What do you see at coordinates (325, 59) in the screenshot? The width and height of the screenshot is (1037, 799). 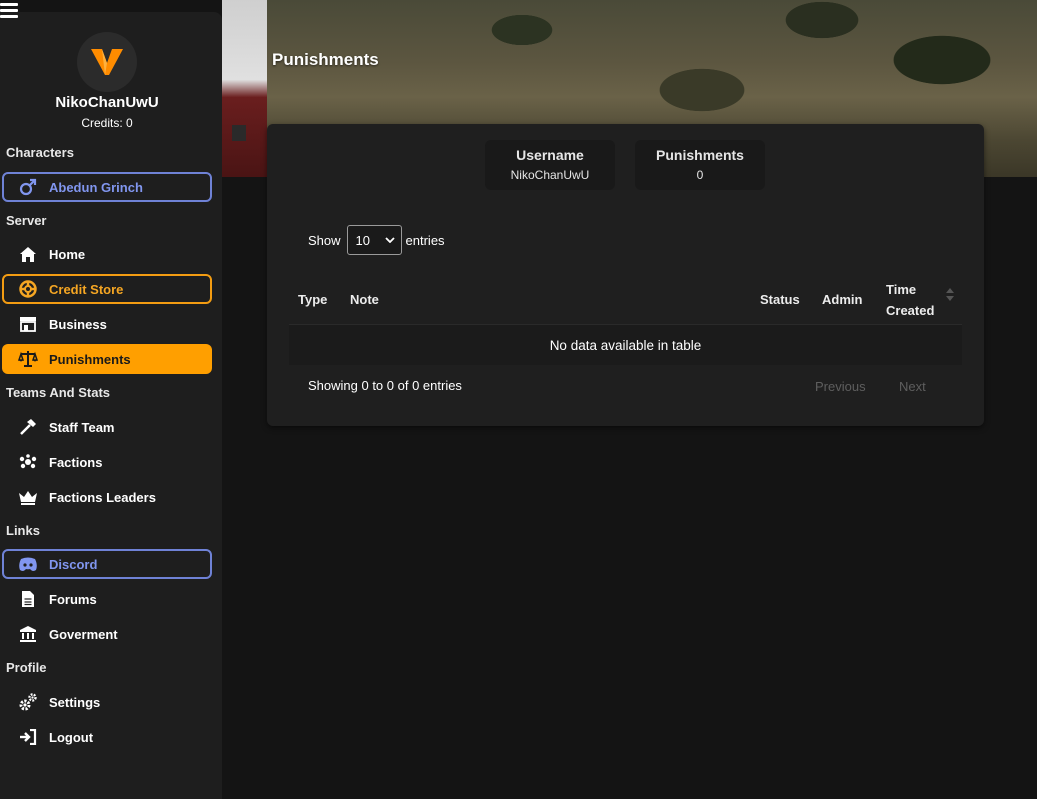 I see `page-title: Punishments` at bounding box center [325, 59].